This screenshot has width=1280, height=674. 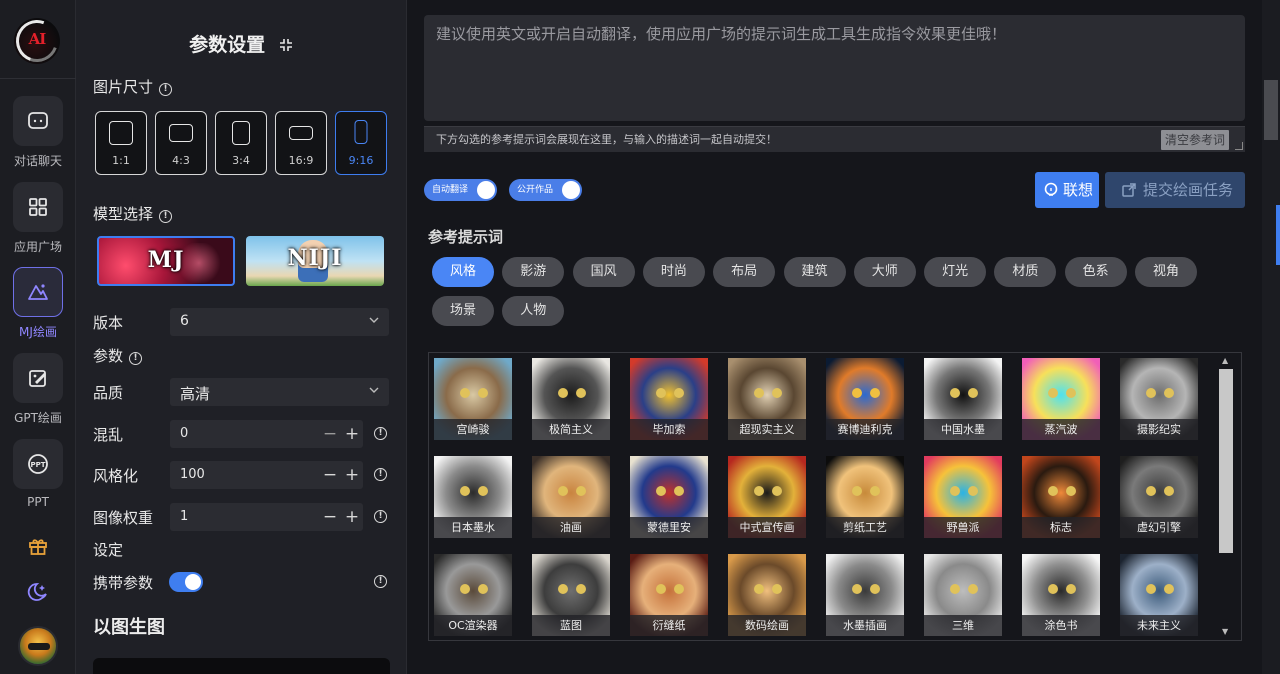 What do you see at coordinates (767, 399) in the screenshot?
I see `style-card: 超现实主义` at bounding box center [767, 399].